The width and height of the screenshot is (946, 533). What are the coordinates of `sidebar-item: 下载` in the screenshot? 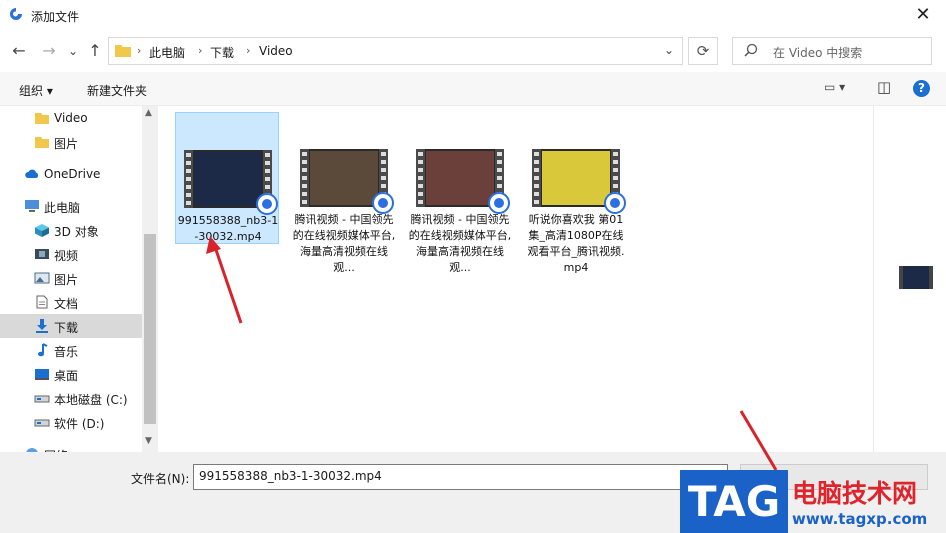 It's located at (71, 326).